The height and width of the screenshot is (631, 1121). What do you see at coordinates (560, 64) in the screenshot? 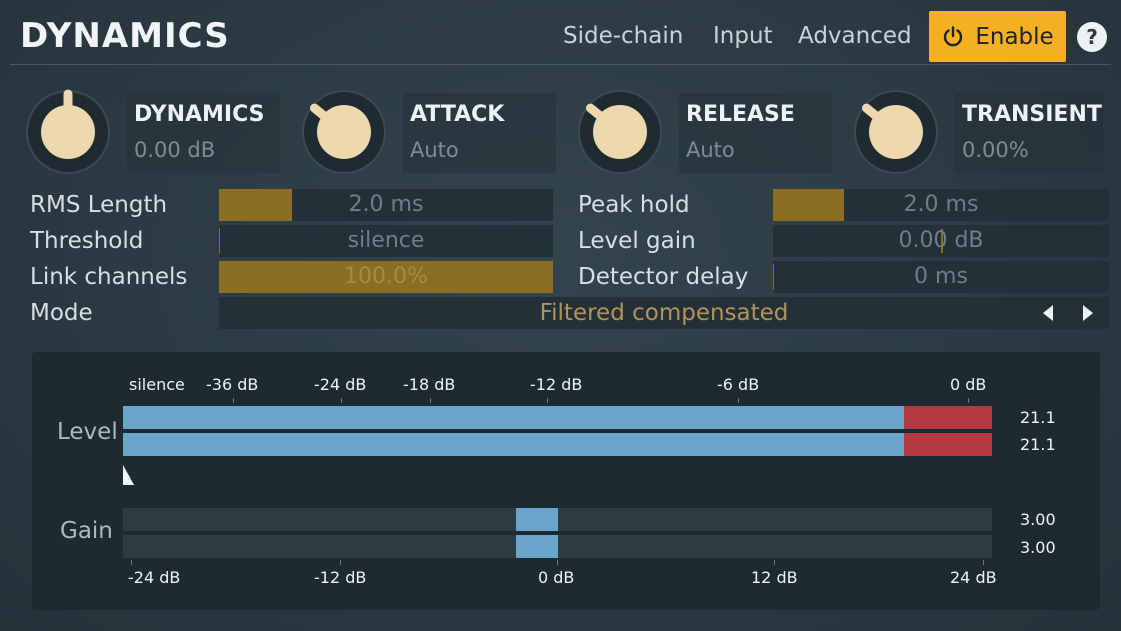
I see `header-divider` at bounding box center [560, 64].